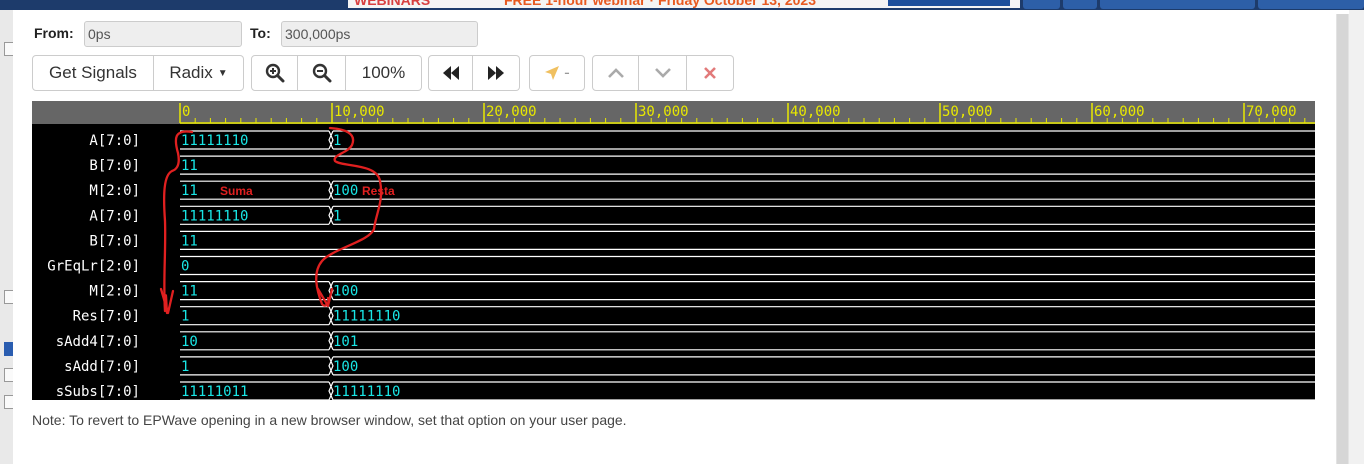  What do you see at coordinates (7, 237) in the screenshot?
I see `page-left-edge` at bounding box center [7, 237].